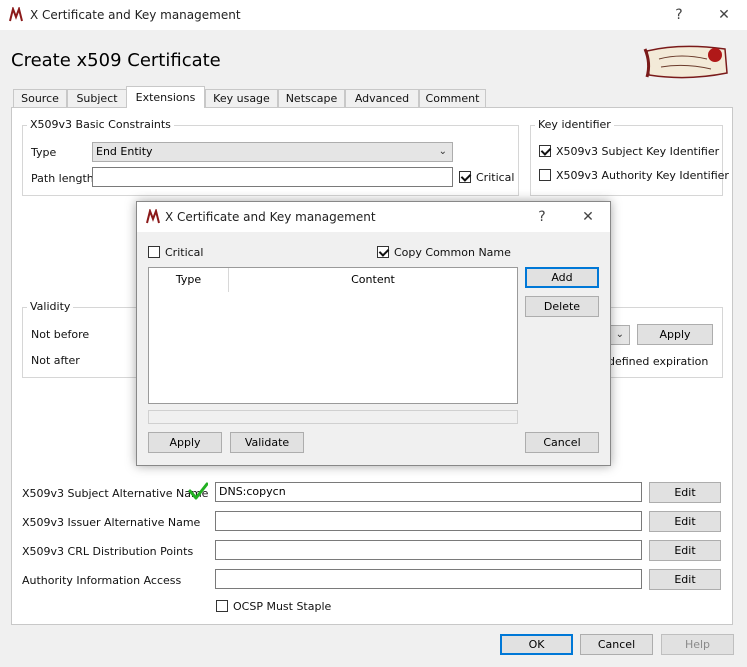 This screenshot has width=747, height=667. What do you see at coordinates (108, 551) in the screenshot?
I see `crl-label: X509v3 CRL Distribution Points` at bounding box center [108, 551].